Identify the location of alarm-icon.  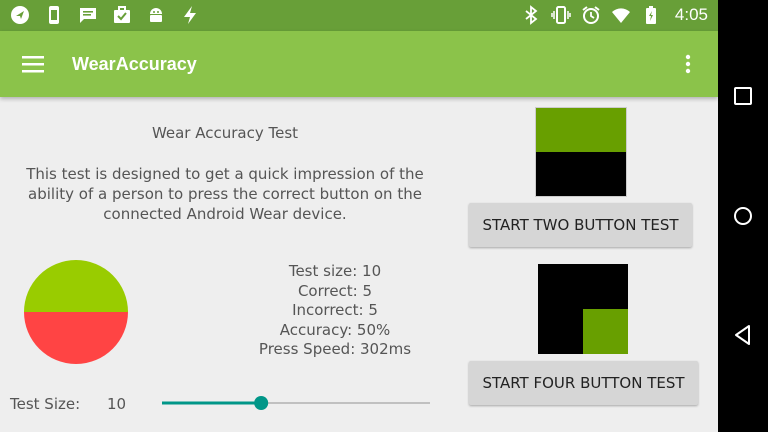
(591, 15).